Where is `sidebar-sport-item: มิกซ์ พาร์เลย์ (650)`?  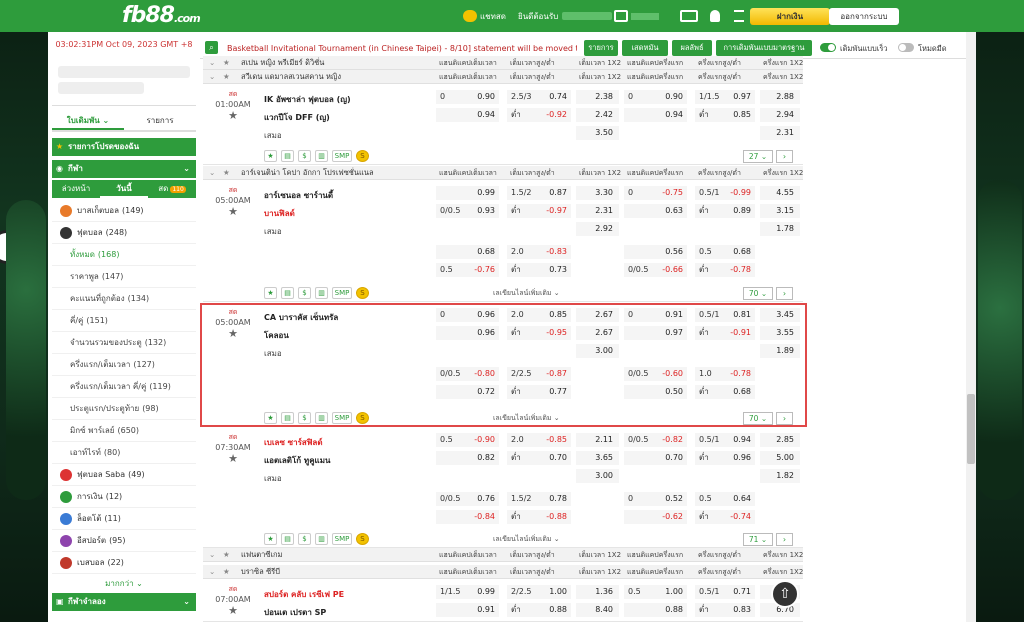
sidebar-sport-item: มิกซ์ พาร์เลย์ (650) is located at coordinates (124, 431).